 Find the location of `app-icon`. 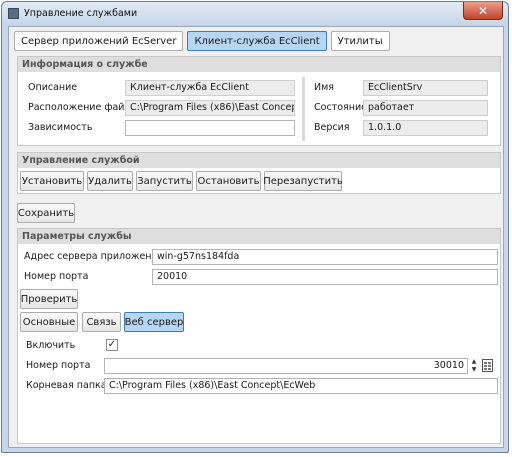

app-icon is located at coordinates (13, 13).